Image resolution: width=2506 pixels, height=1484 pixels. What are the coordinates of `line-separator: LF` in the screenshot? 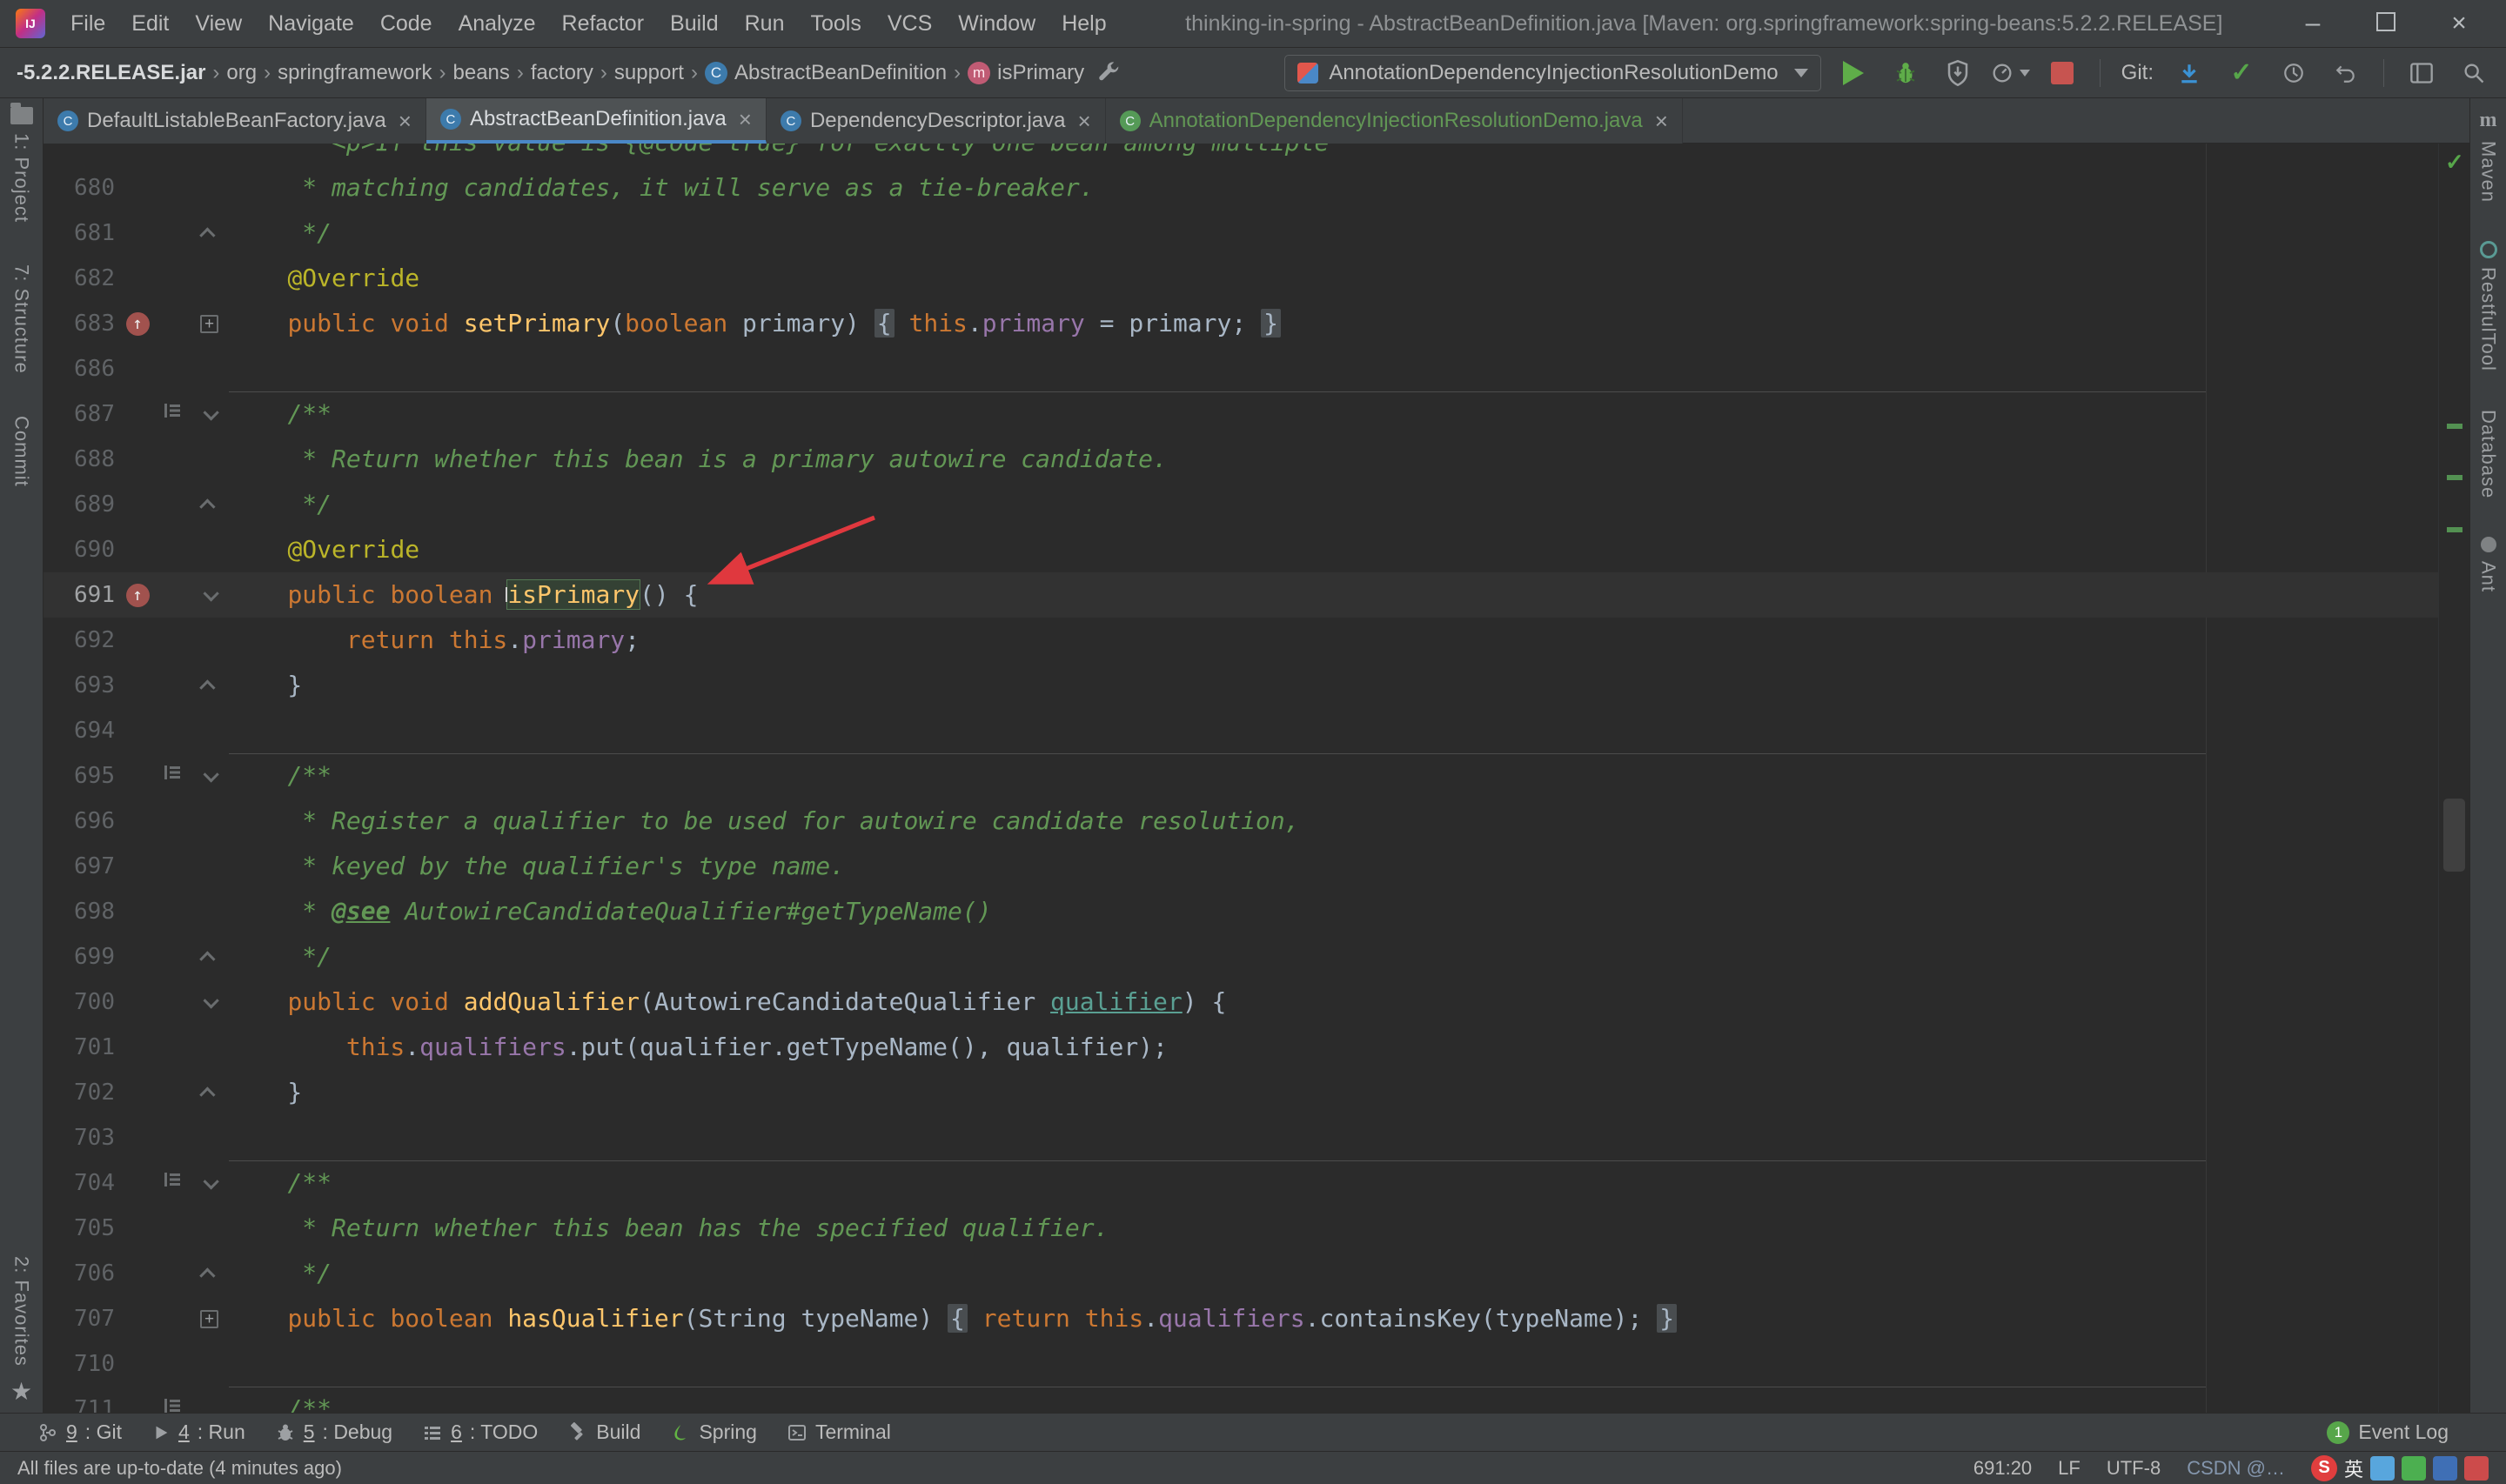 It's located at (2069, 1468).